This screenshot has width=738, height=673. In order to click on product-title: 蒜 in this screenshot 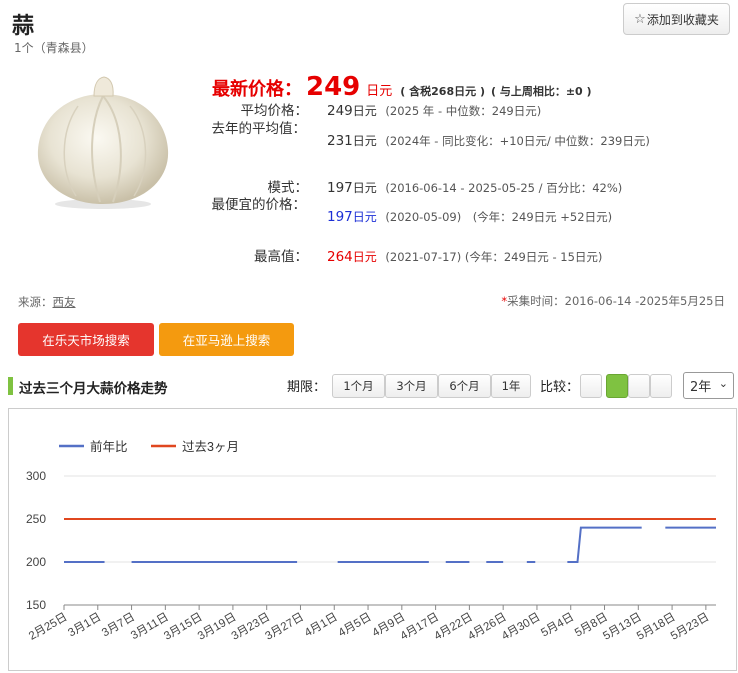, I will do `click(23, 26)`.